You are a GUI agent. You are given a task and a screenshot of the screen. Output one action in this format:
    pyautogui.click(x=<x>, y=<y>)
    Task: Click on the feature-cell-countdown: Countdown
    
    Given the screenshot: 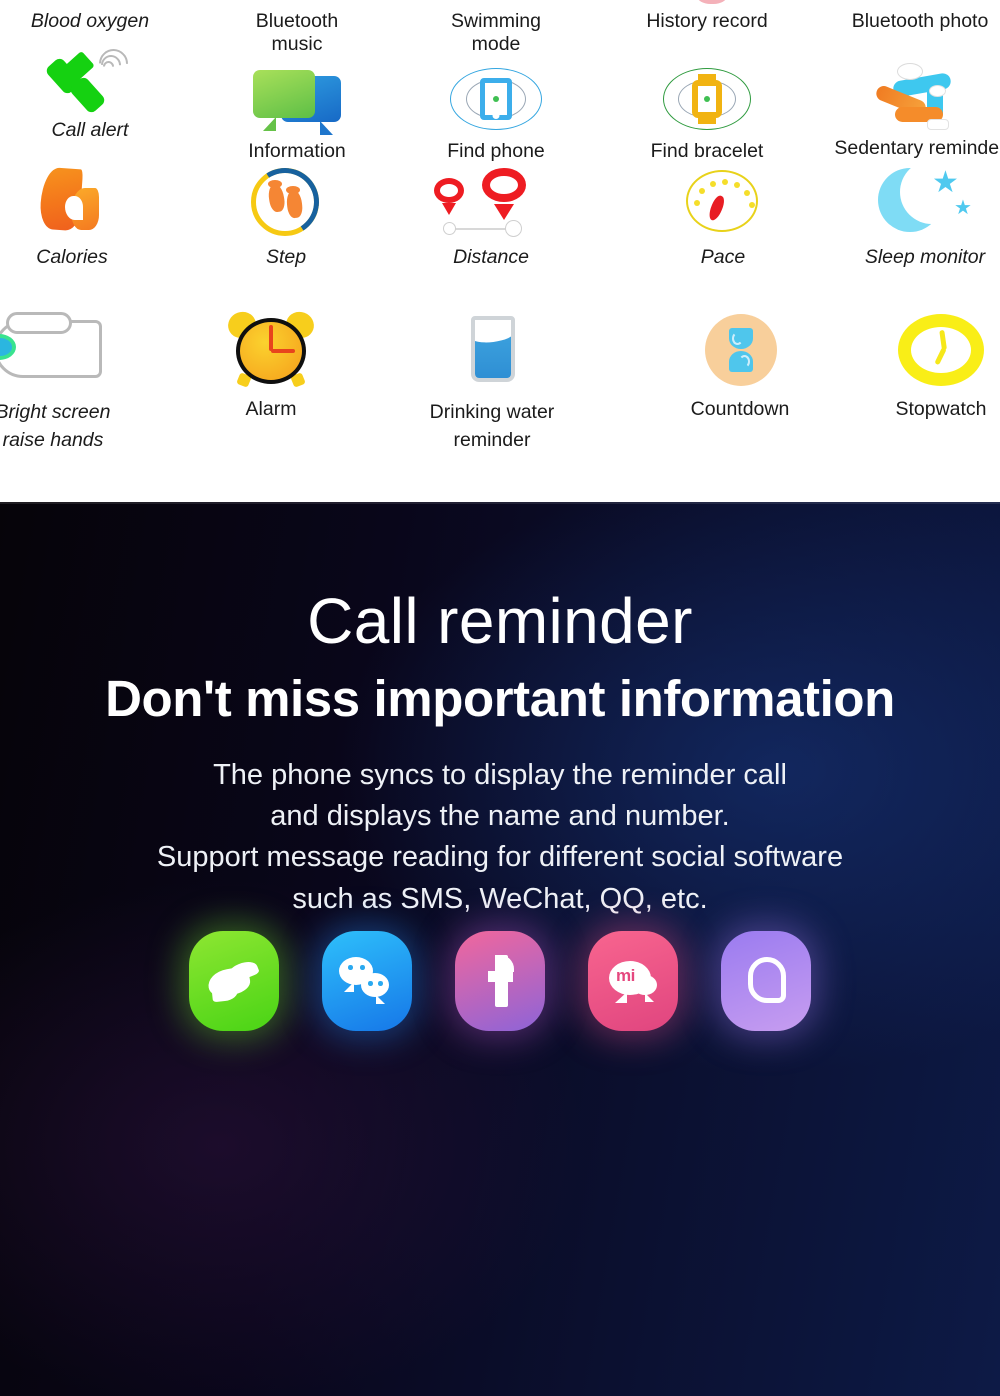 What is the action you would take?
    pyautogui.click(x=740, y=366)
    